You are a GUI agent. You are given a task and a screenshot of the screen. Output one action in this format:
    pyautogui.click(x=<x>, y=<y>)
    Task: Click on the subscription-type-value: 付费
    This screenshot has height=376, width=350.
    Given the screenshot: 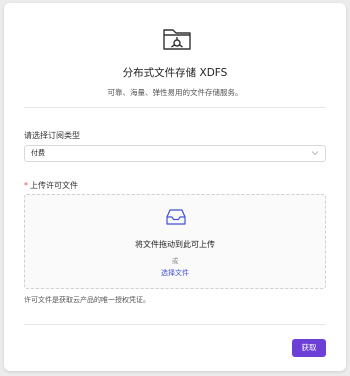 What is the action you would take?
    pyautogui.click(x=38, y=153)
    